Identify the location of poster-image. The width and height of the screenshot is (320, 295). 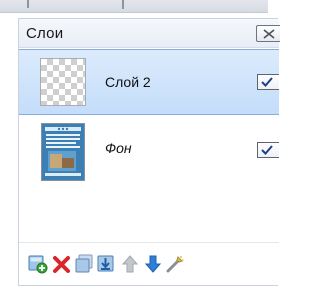
(63, 152).